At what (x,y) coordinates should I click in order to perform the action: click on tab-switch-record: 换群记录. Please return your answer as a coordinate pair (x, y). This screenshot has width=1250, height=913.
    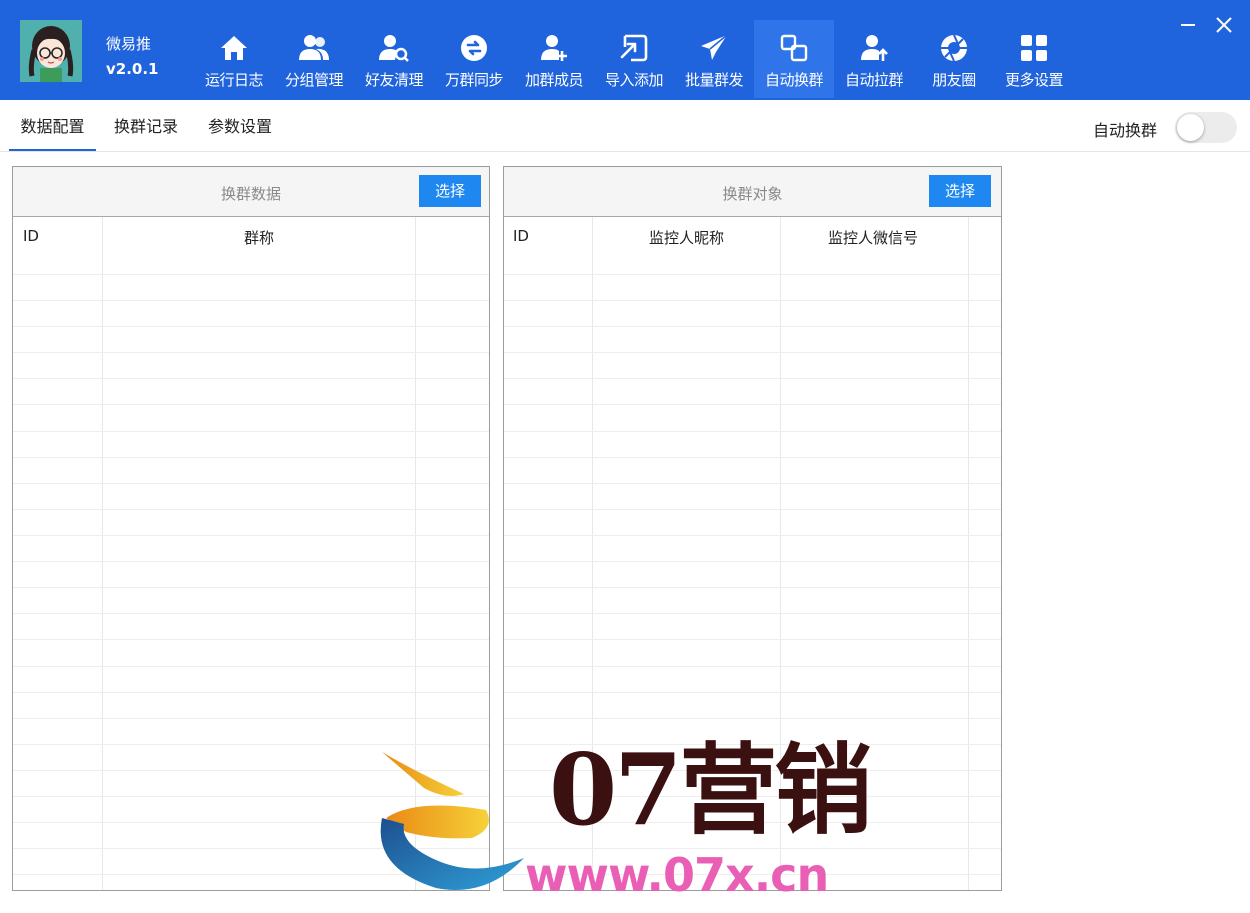
    Looking at the image, I should click on (146, 125).